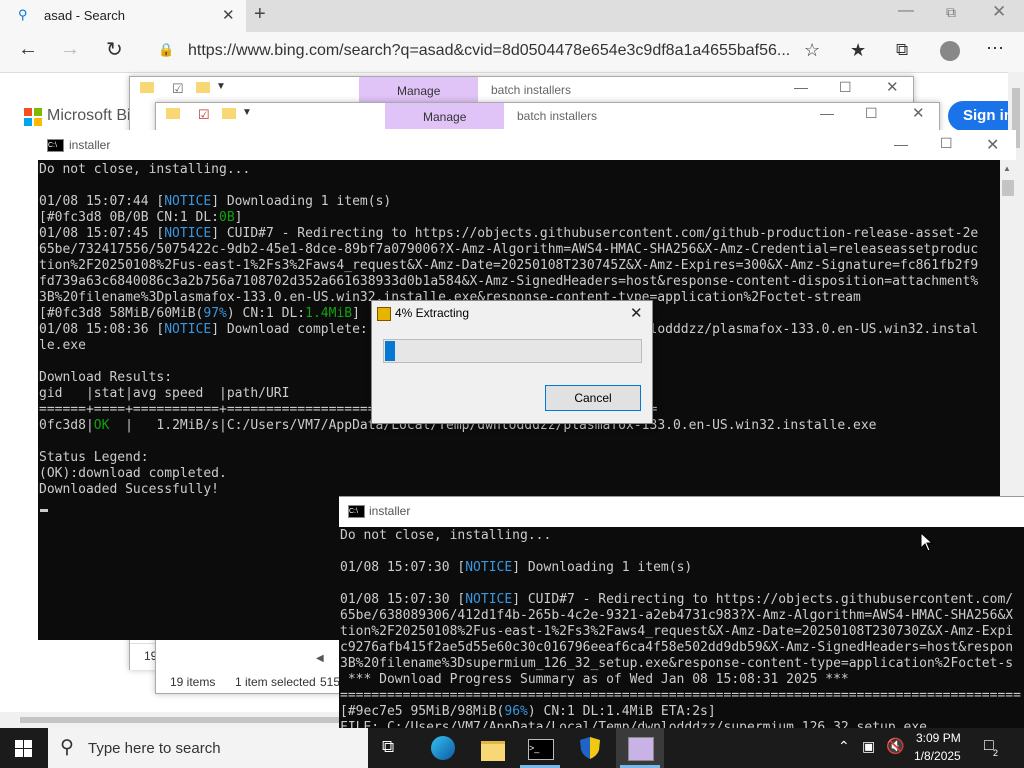  Describe the element at coordinates (902, 50) in the screenshot. I see `collections-icon: ⧉` at that location.